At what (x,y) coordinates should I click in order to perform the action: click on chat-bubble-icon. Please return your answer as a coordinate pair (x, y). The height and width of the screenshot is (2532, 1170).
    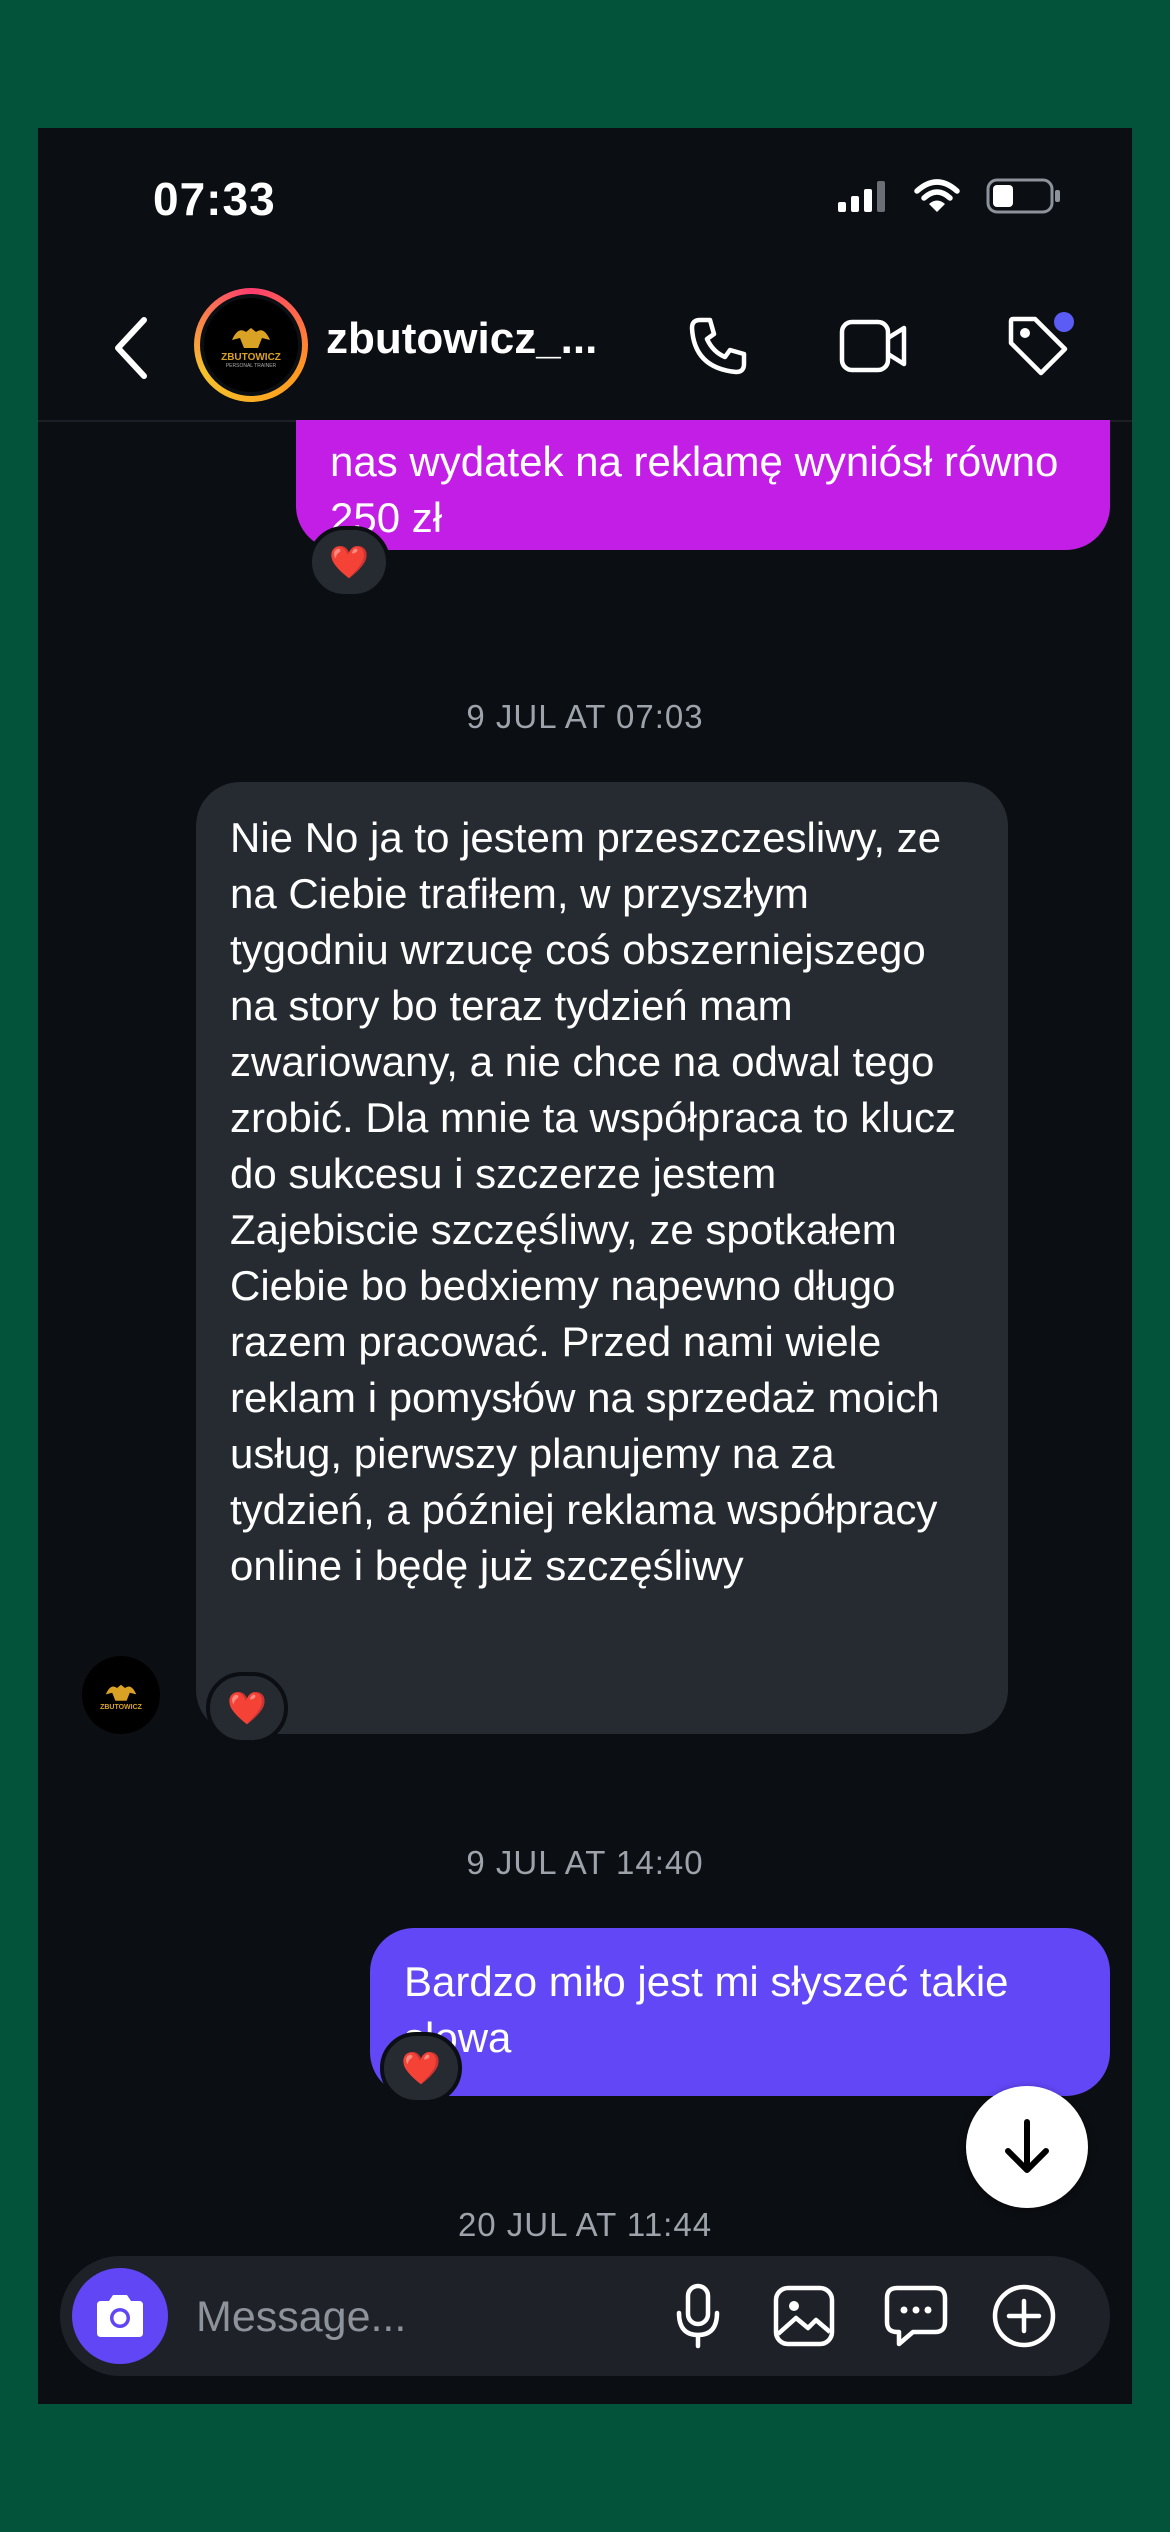
    Looking at the image, I should click on (916, 2316).